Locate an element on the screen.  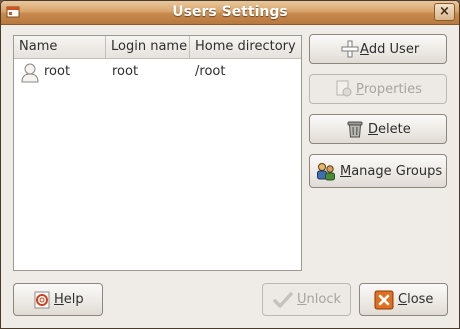
window-close-button: × is located at coordinates (444, 12).